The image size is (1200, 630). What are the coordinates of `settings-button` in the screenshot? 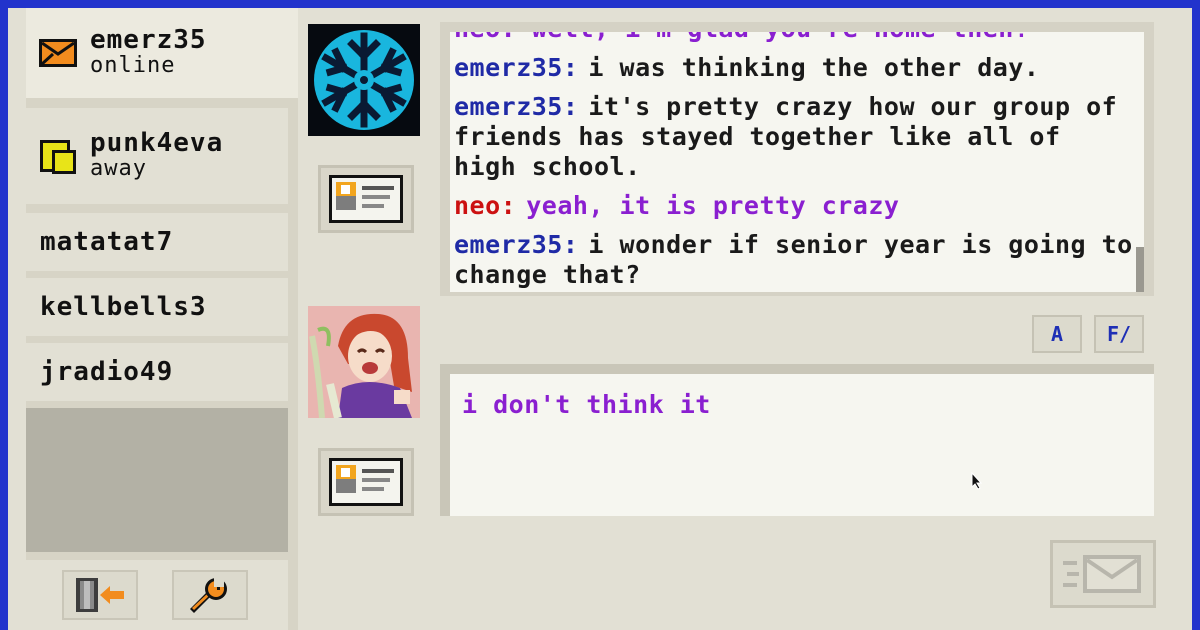 It's located at (210, 595).